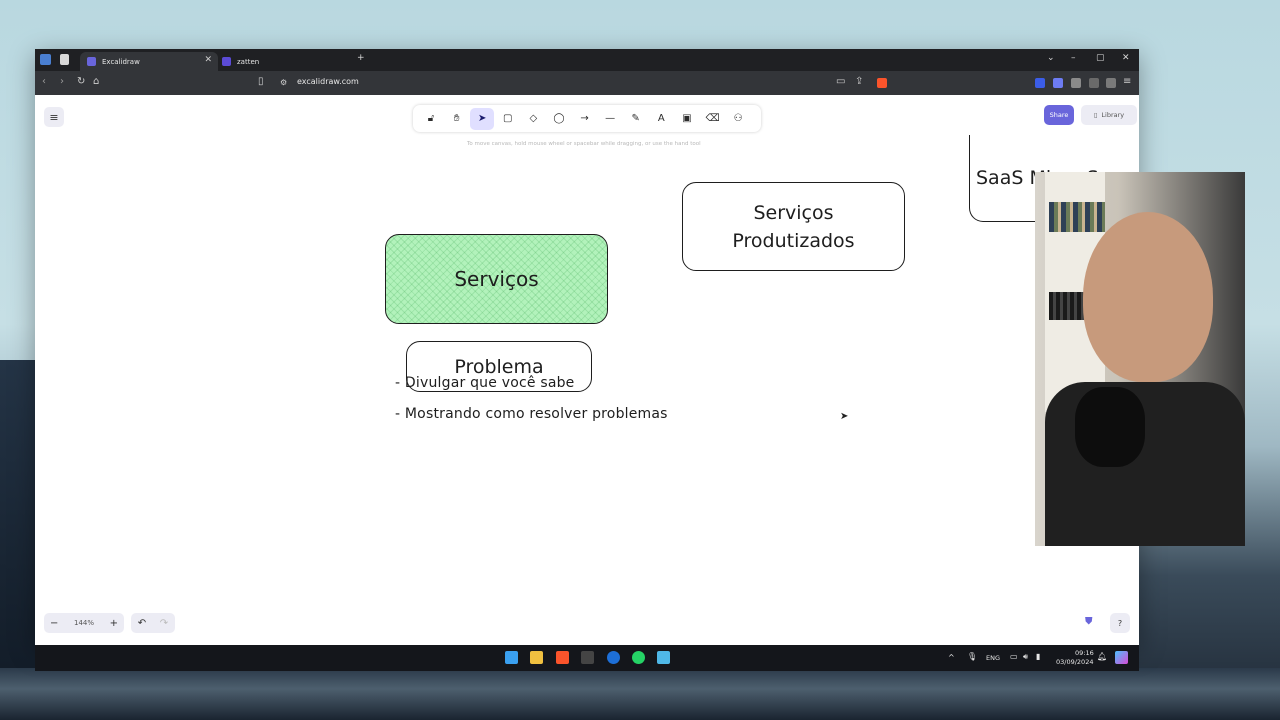 Image resolution: width=1280 pixels, height=720 pixels. I want to click on lock-icon: 🔓︎, so click(431, 119).